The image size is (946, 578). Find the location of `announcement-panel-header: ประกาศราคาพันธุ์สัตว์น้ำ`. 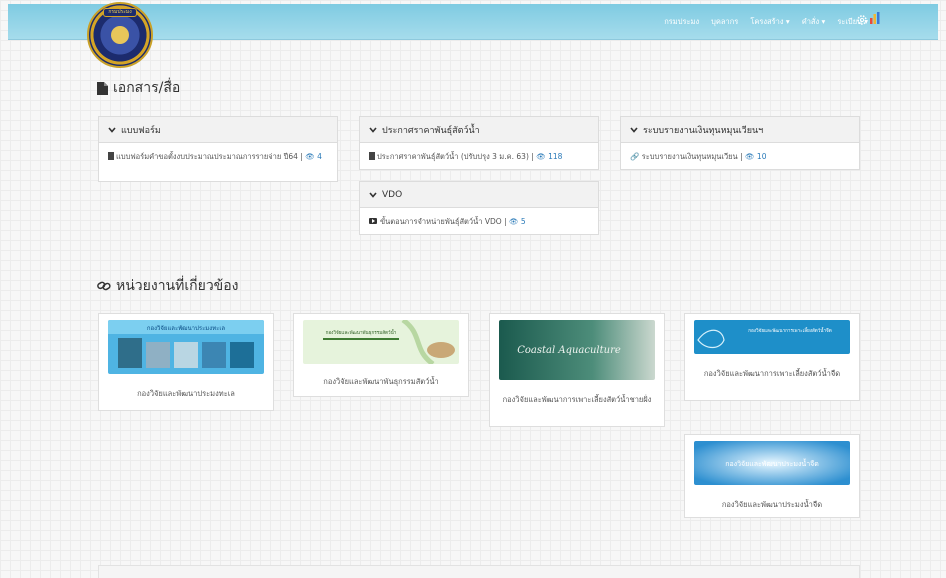

announcement-panel-header: ประกาศราคาพันธุ์สัตว์น้ำ is located at coordinates (479, 130).